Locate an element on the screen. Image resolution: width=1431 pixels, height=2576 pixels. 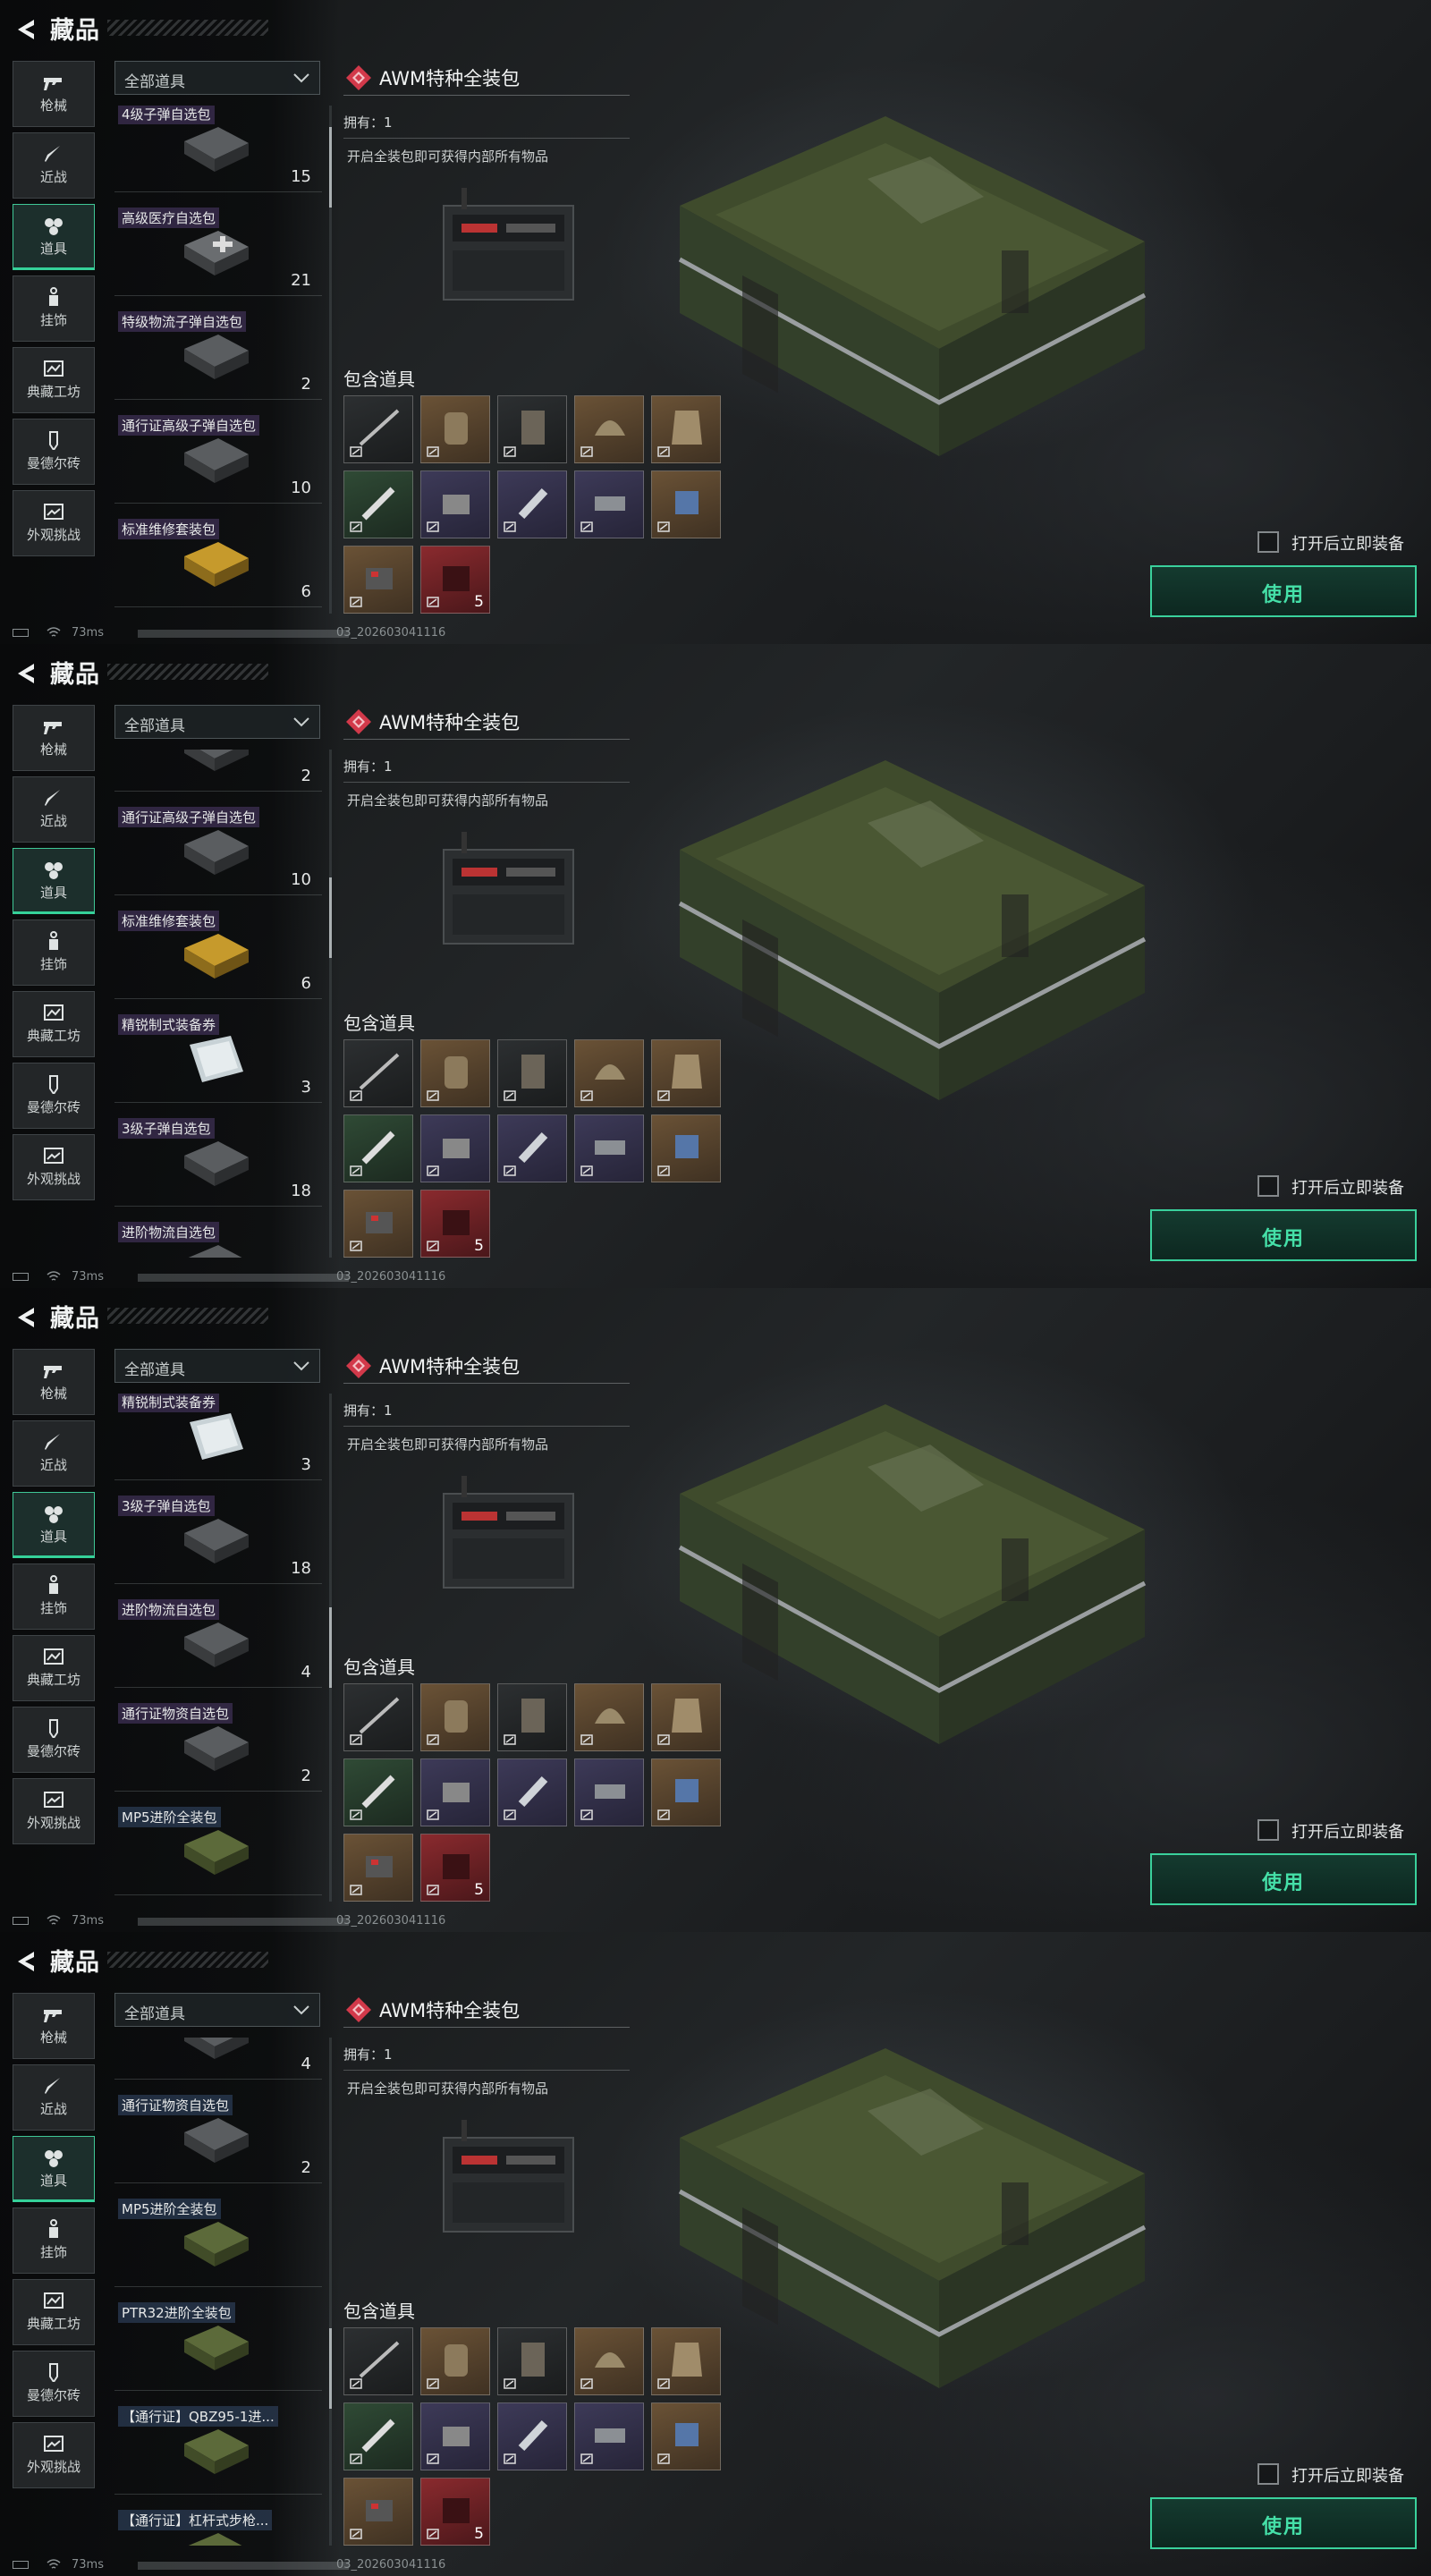
list-item: 通行证高级子弹自选包 10 is located at coordinates (218, 456).